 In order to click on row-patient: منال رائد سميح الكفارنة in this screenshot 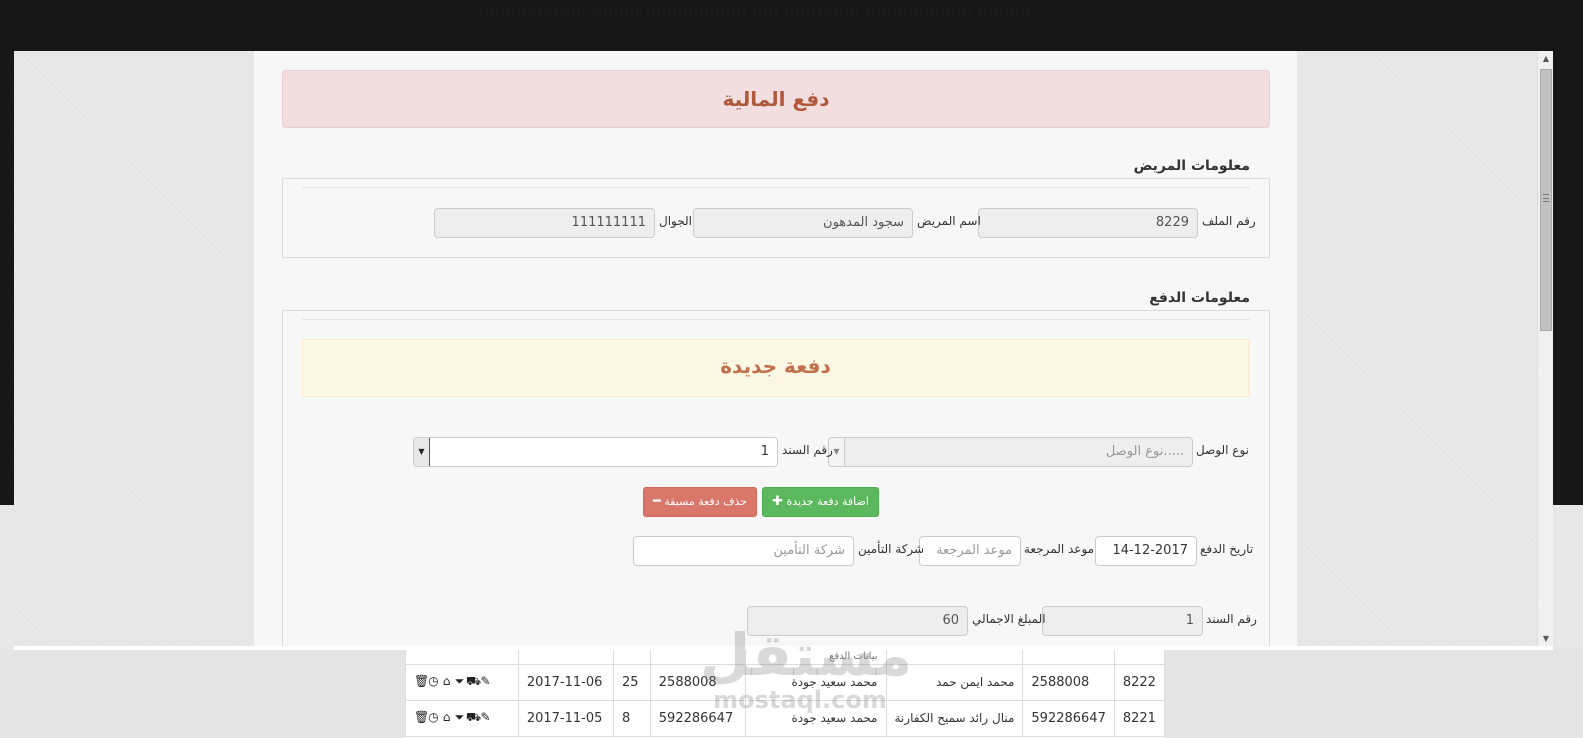, I will do `click(954, 718)`.